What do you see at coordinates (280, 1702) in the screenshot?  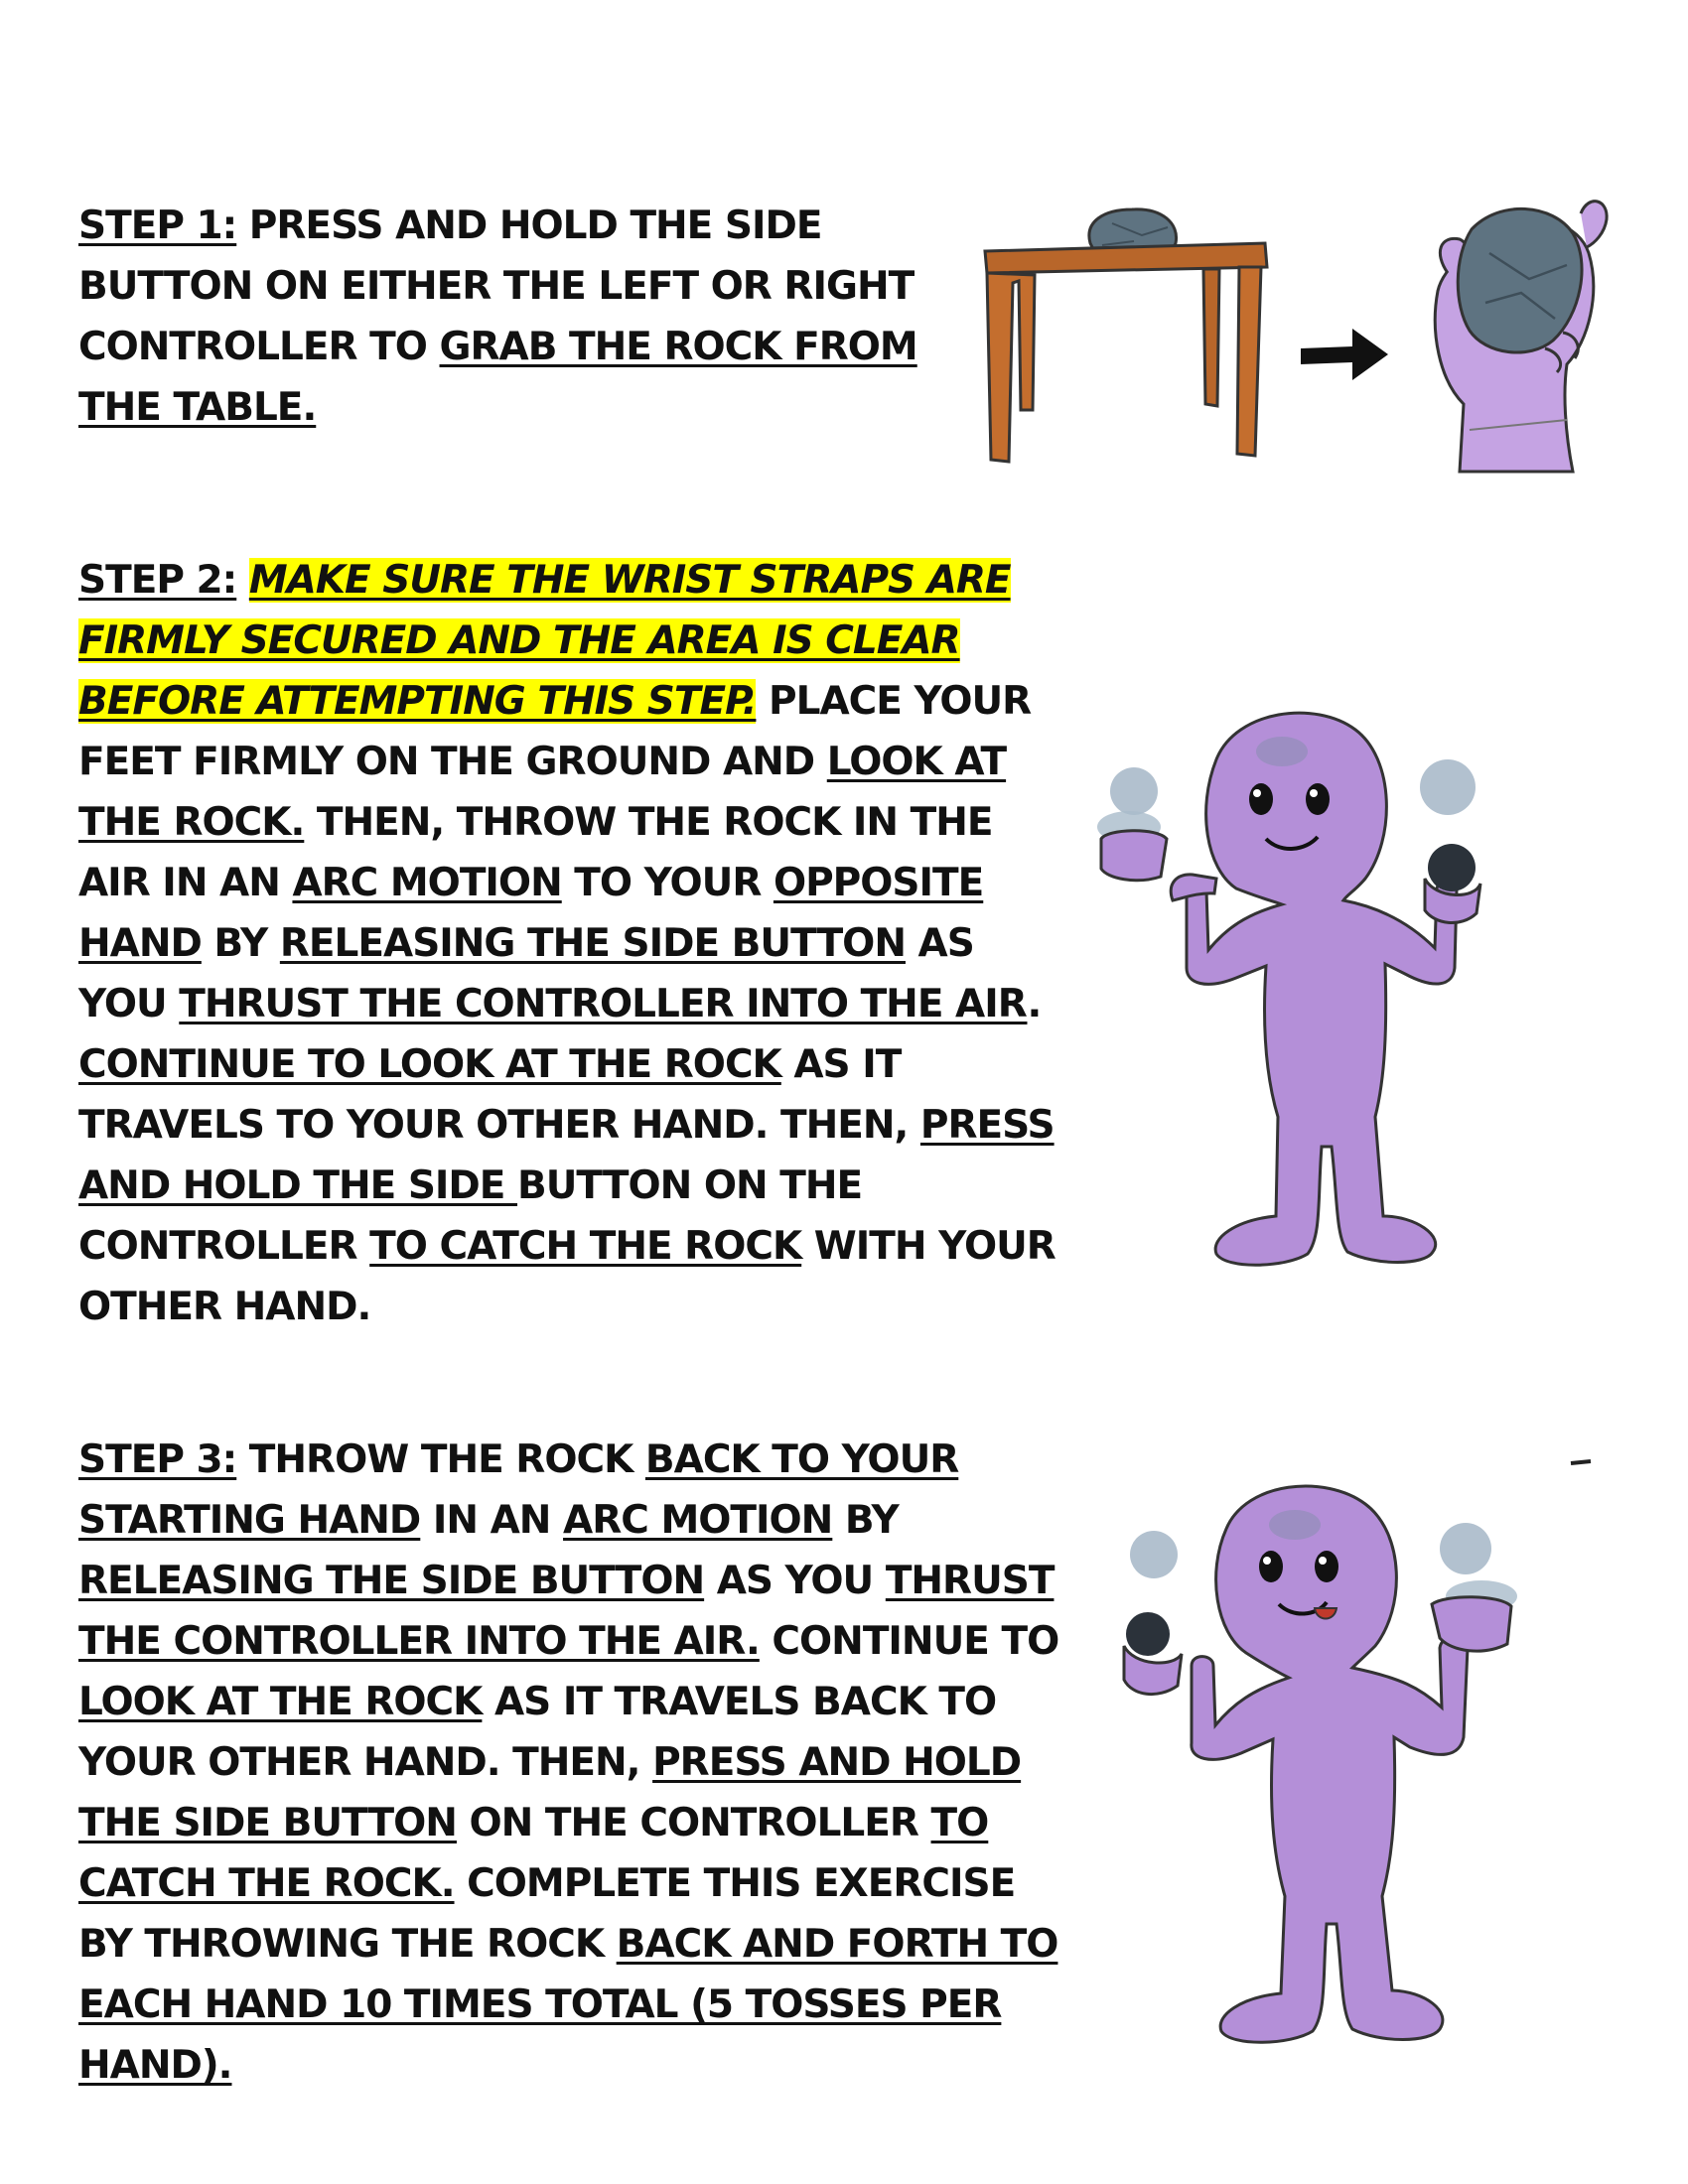 I see `step-3-segment: LOOK AT THE ROCK` at bounding box center [280, 1702].